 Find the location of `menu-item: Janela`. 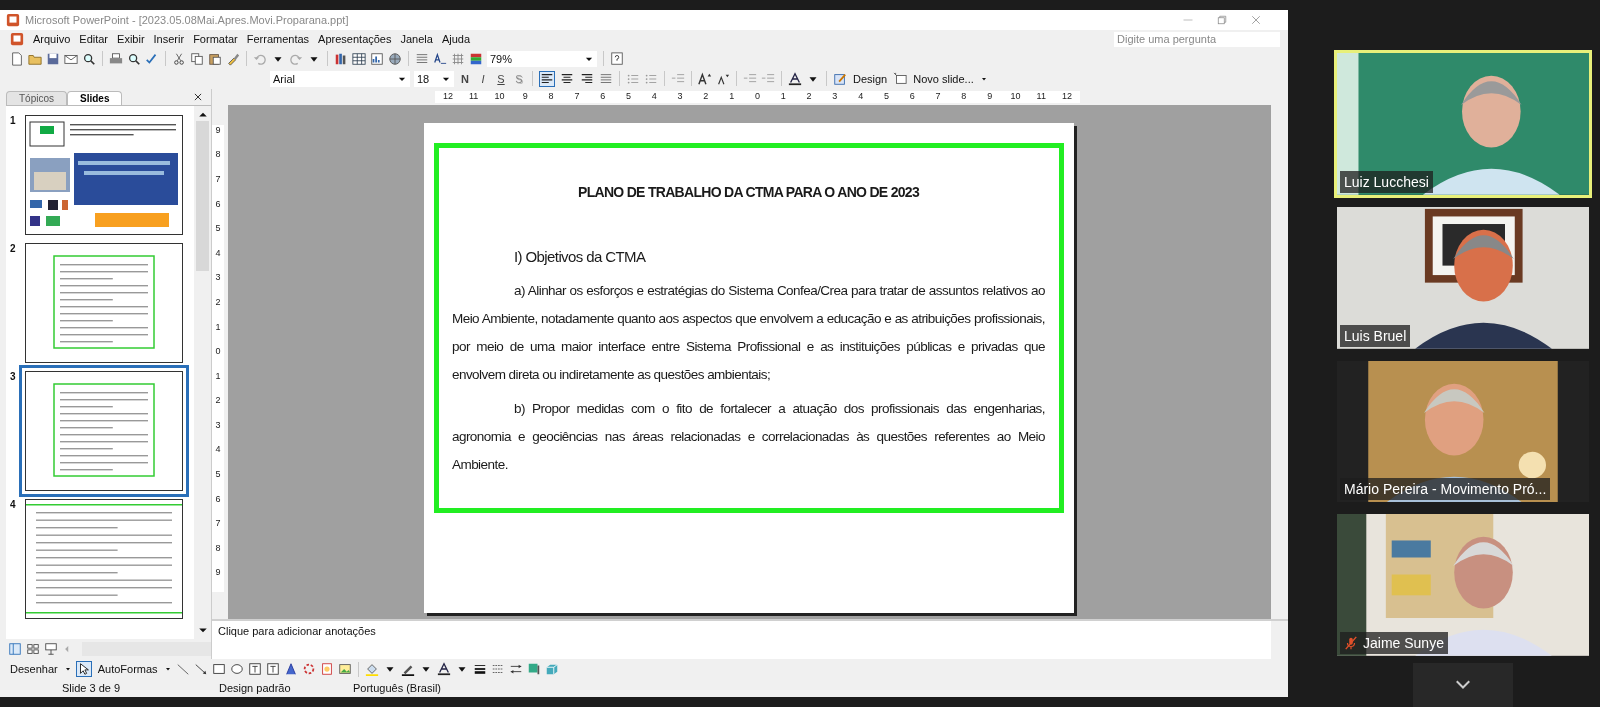

menu-item: Janela is located at coordinates (416, 39).